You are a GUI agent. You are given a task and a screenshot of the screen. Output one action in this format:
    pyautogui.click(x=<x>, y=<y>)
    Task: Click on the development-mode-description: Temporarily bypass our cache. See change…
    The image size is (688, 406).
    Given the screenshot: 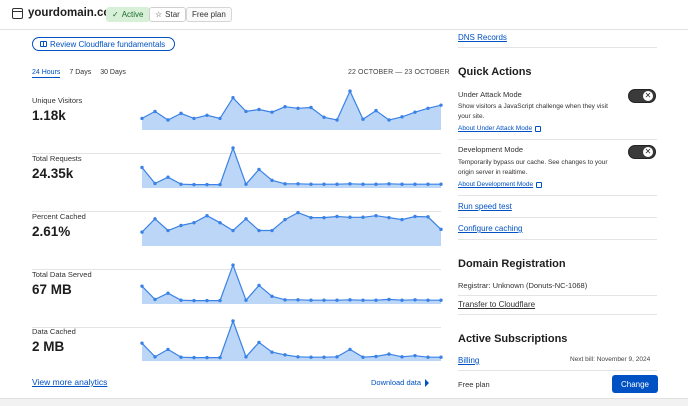 What is the action you would take?
    pyautogui.click(x=533, y=167)
    